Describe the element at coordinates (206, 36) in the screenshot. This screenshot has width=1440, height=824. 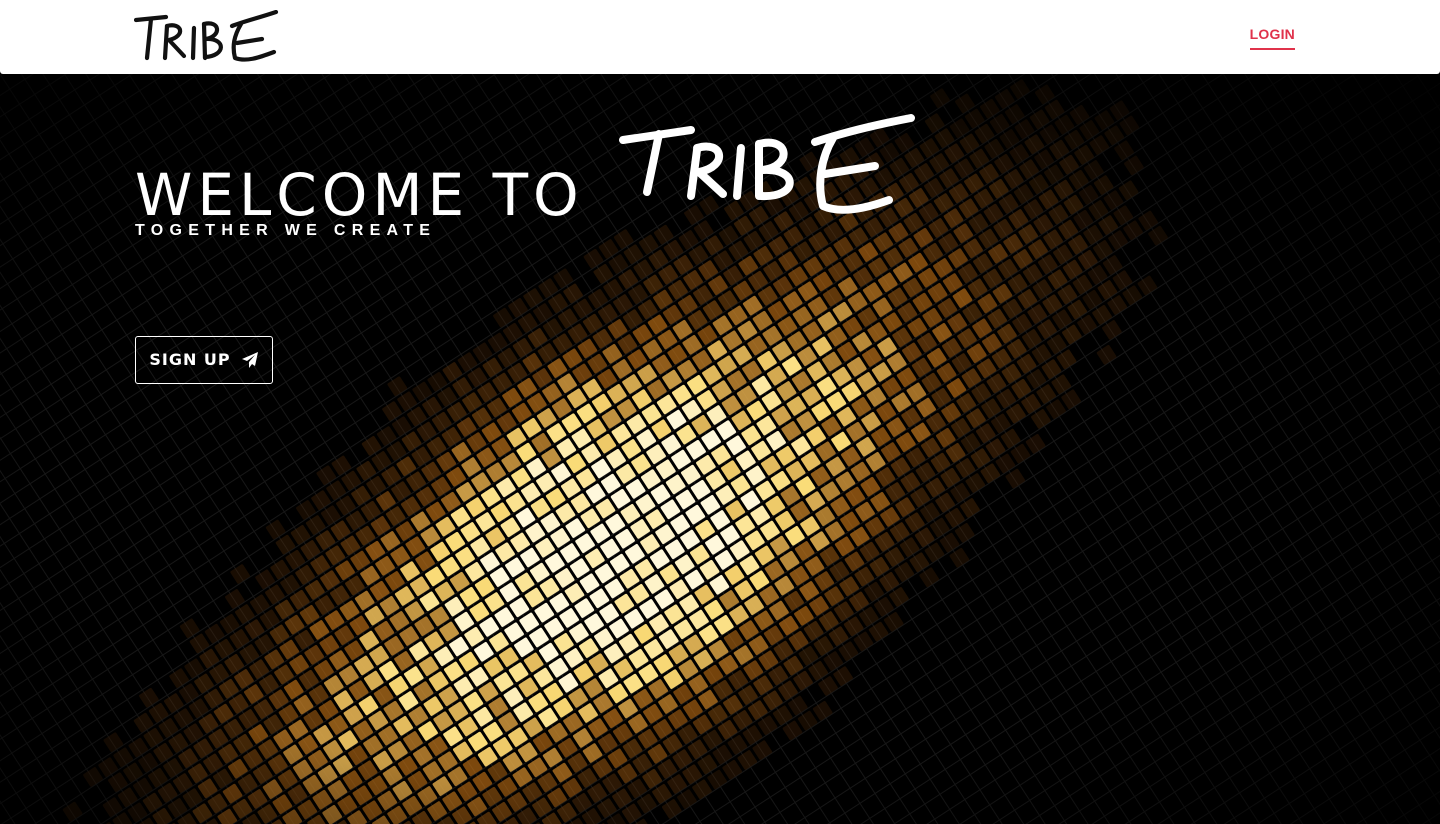
I see `tribe-logo-wordmark` at that location.